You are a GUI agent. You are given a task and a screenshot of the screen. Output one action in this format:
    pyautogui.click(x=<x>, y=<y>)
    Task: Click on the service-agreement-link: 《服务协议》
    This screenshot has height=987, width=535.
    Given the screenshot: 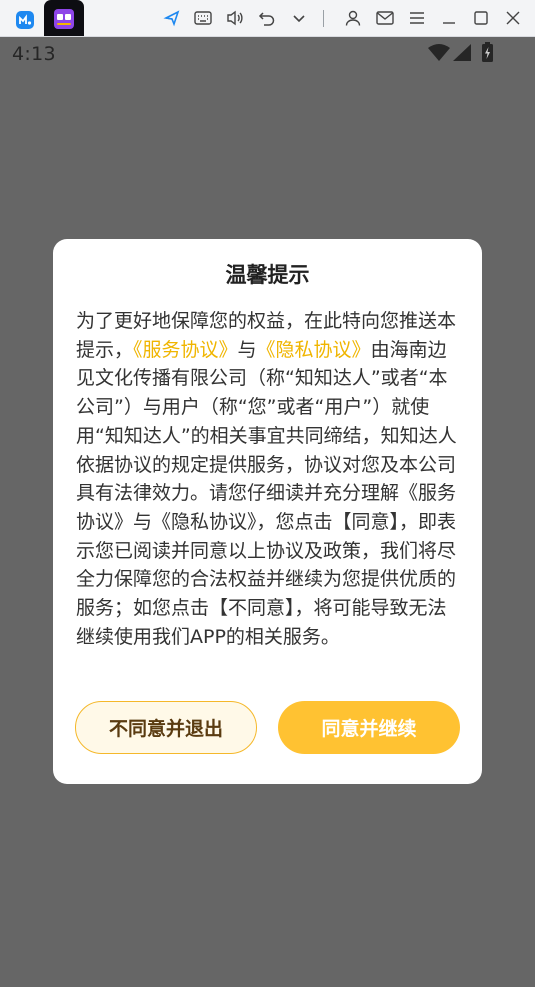 What is the action you would take?
    pyautogui.click(x=185, y=350)
    